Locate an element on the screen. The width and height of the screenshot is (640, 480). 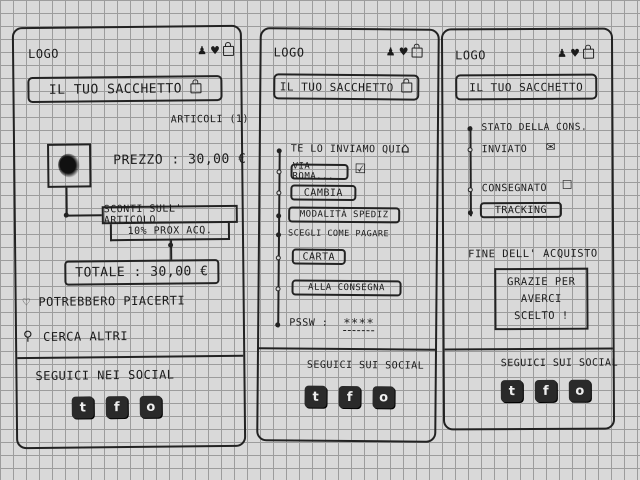
thanks-line: AVERCI is located at coordinates (541, 298).